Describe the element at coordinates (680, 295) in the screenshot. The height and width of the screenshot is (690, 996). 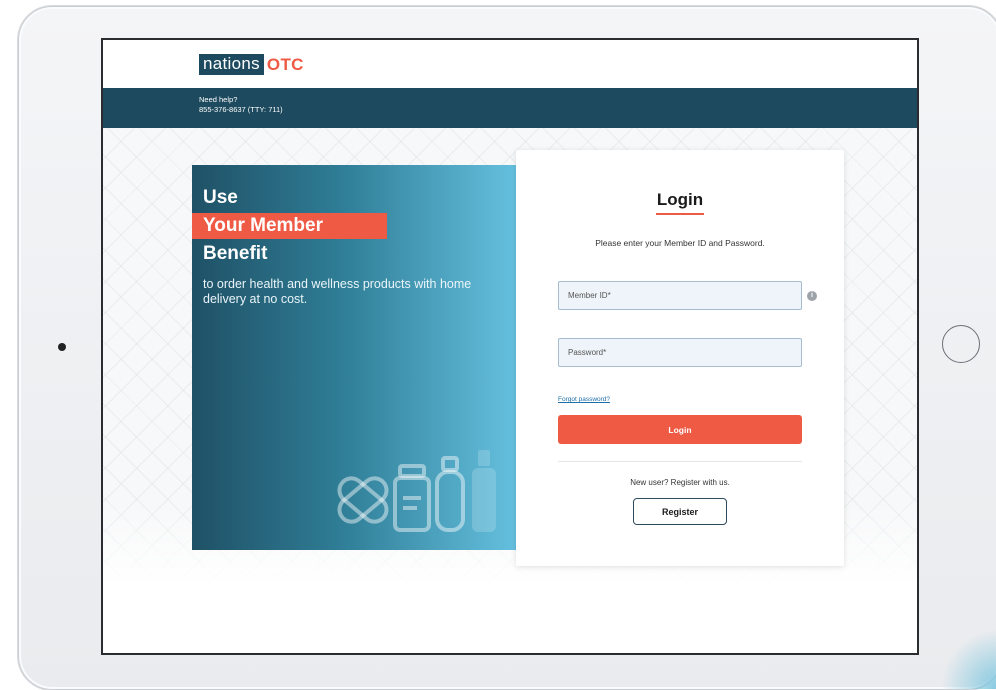
I see `member-id-input` at that location.